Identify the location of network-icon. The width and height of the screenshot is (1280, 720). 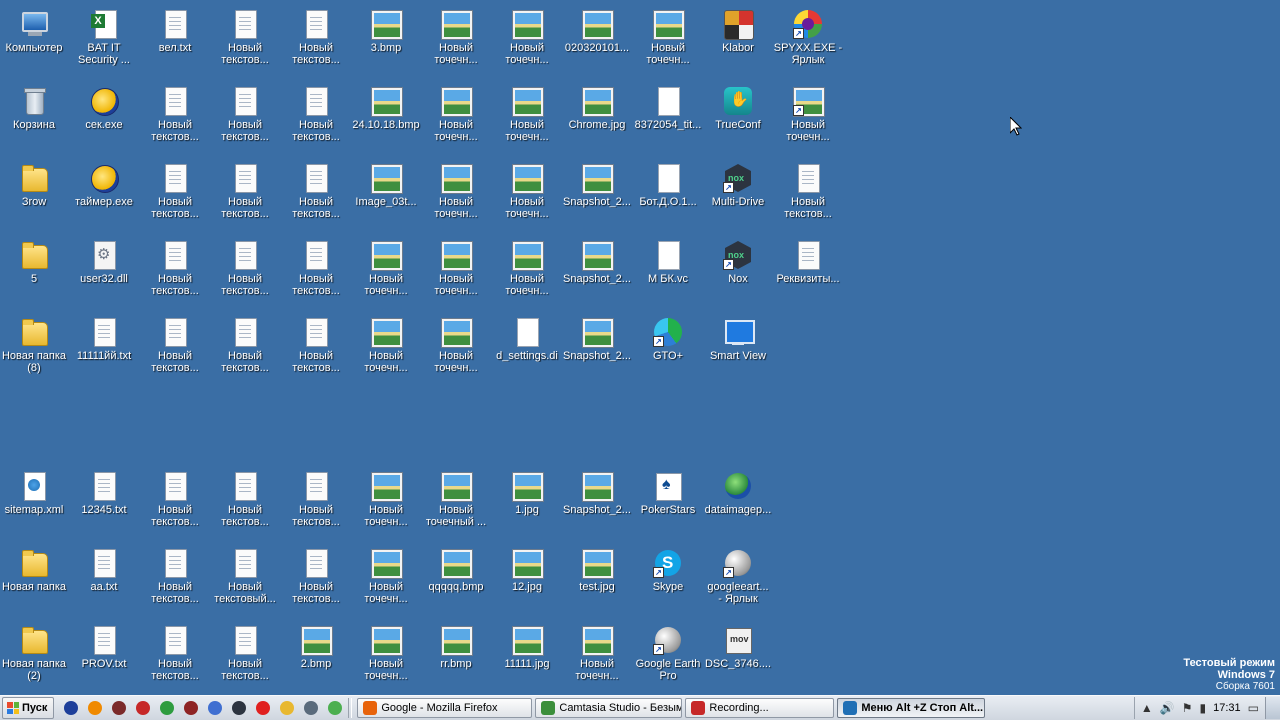
(215, 708).